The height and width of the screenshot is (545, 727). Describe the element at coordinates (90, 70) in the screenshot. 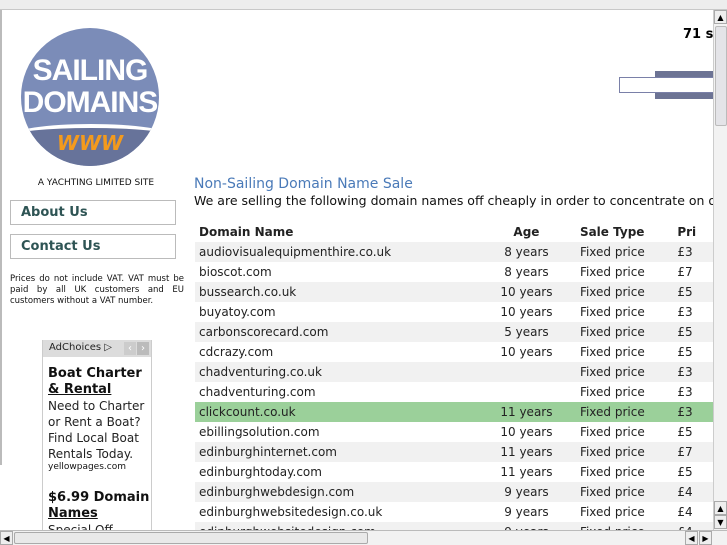

I see `logo-text-1: SAILING` at that location.